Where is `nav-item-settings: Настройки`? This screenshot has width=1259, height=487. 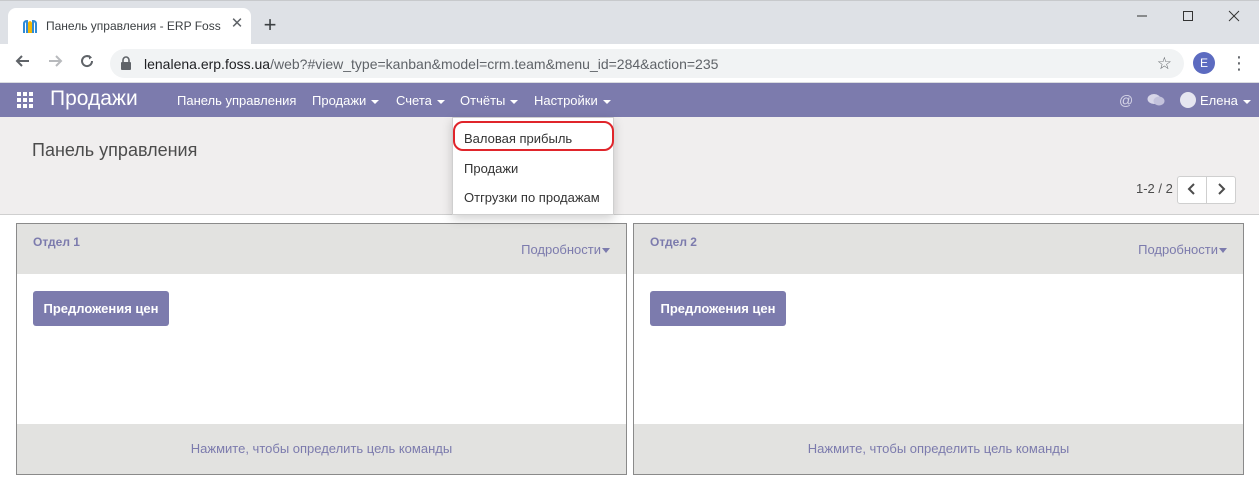
nav-item-settings: Настройки is located at coordinates (572, 100).